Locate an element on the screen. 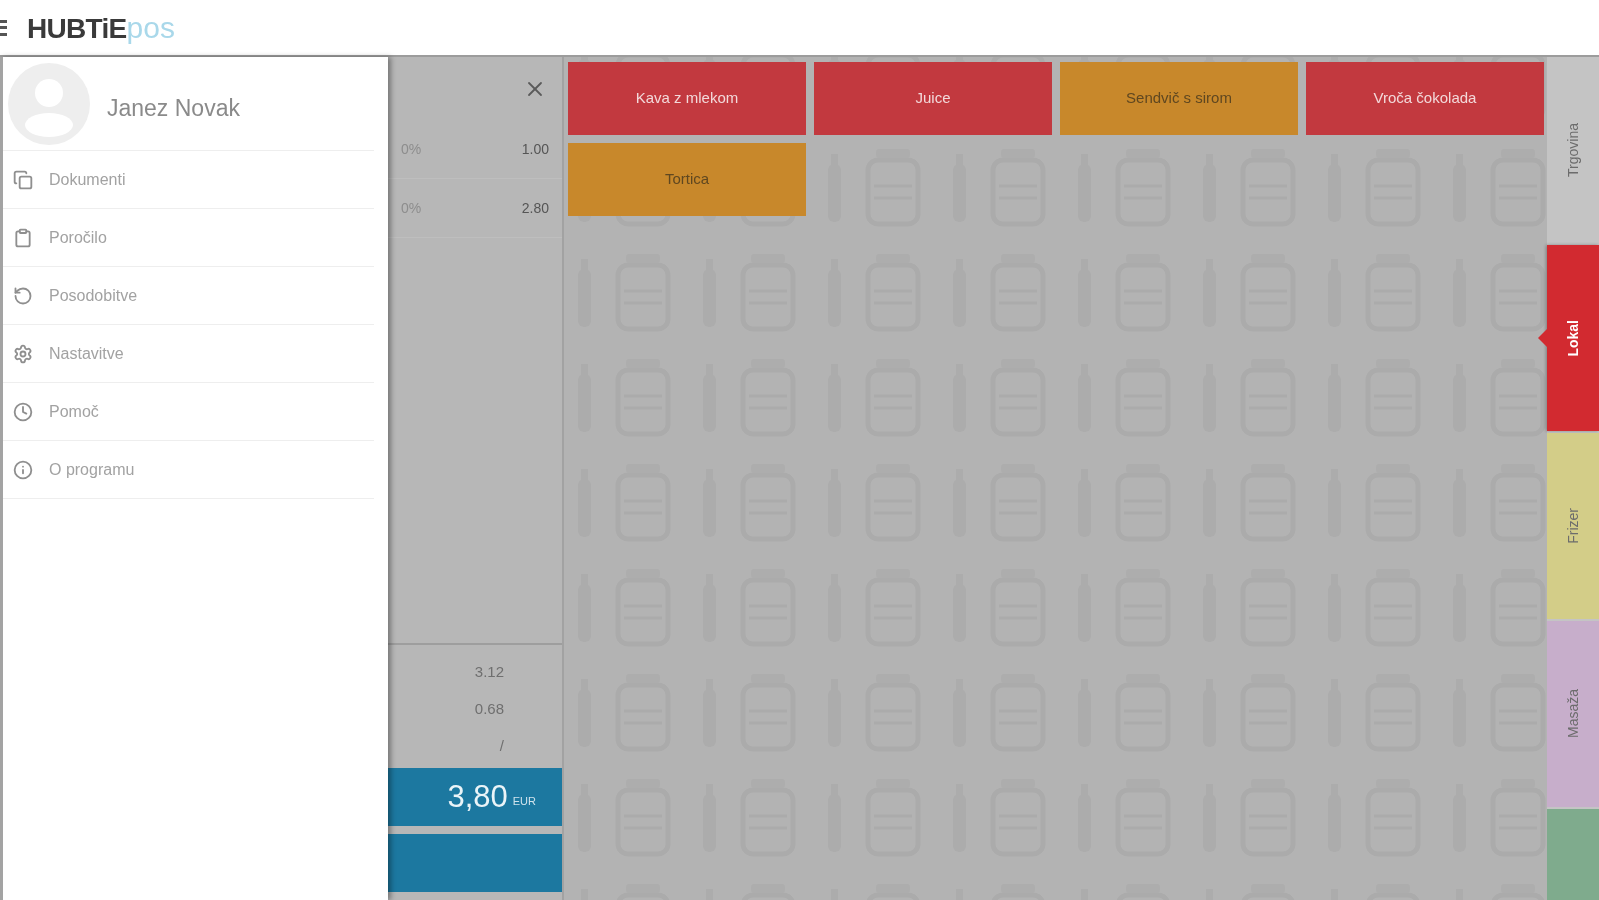 This screenshot has height=900, width=1599. clock-icon is located at coordinates (23, 411).